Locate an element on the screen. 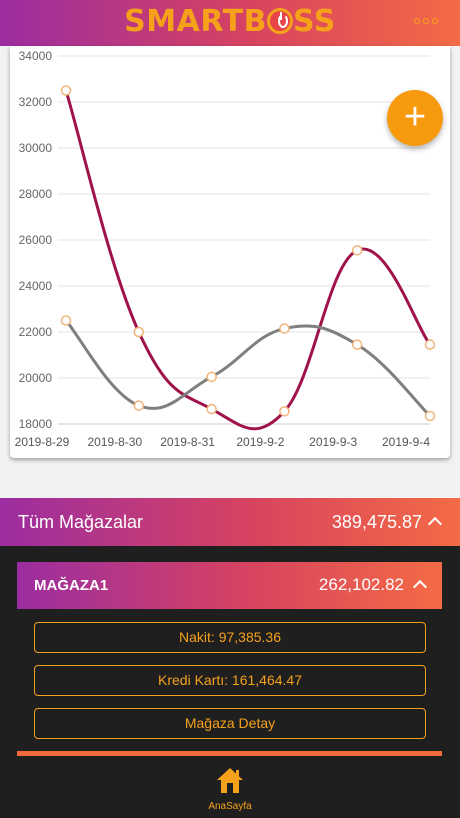 This screenshot has height=818, width=460. x-tick-label: 2019-8-31 is located at coordinates (187, 442).